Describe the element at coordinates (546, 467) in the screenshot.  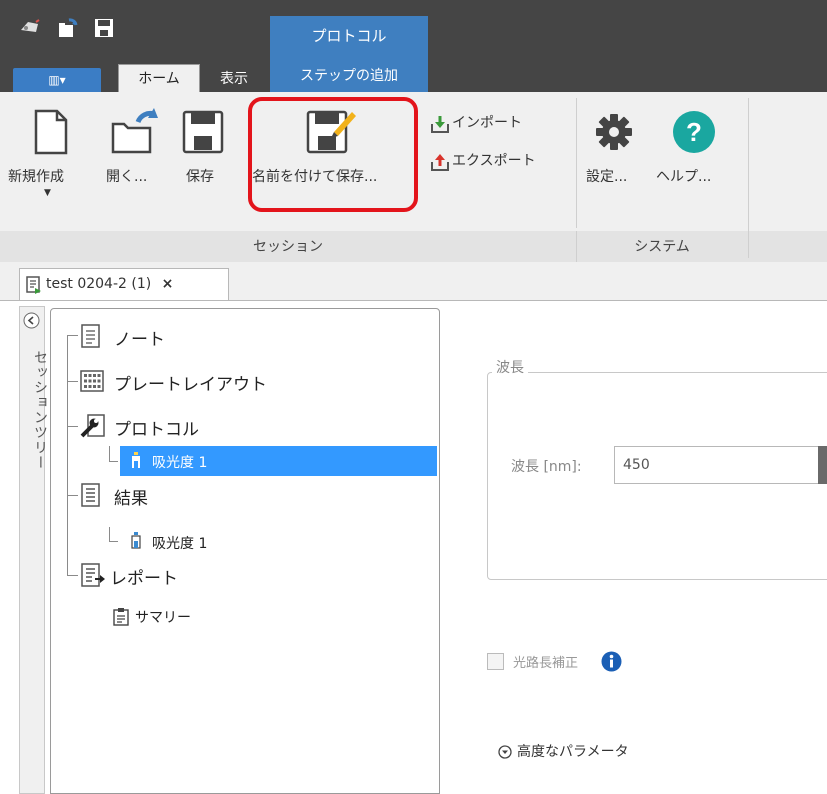
I see `wavelength-field-label: 波長 [nm]:` at that location.